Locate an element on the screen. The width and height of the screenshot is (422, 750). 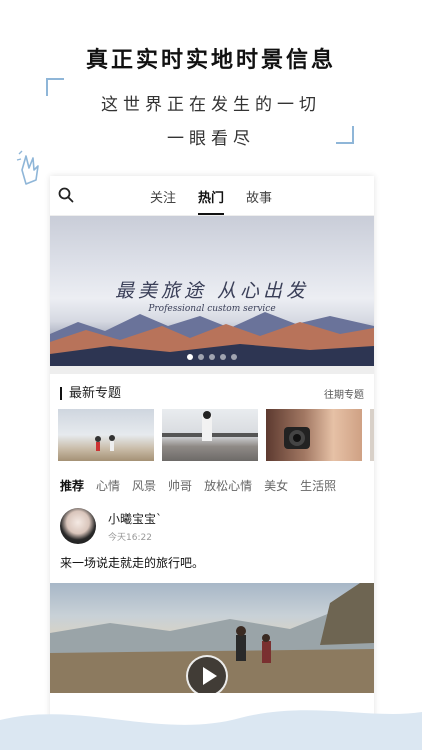
author-name: 小曦宝宝` is located at coordinates (135, 518).